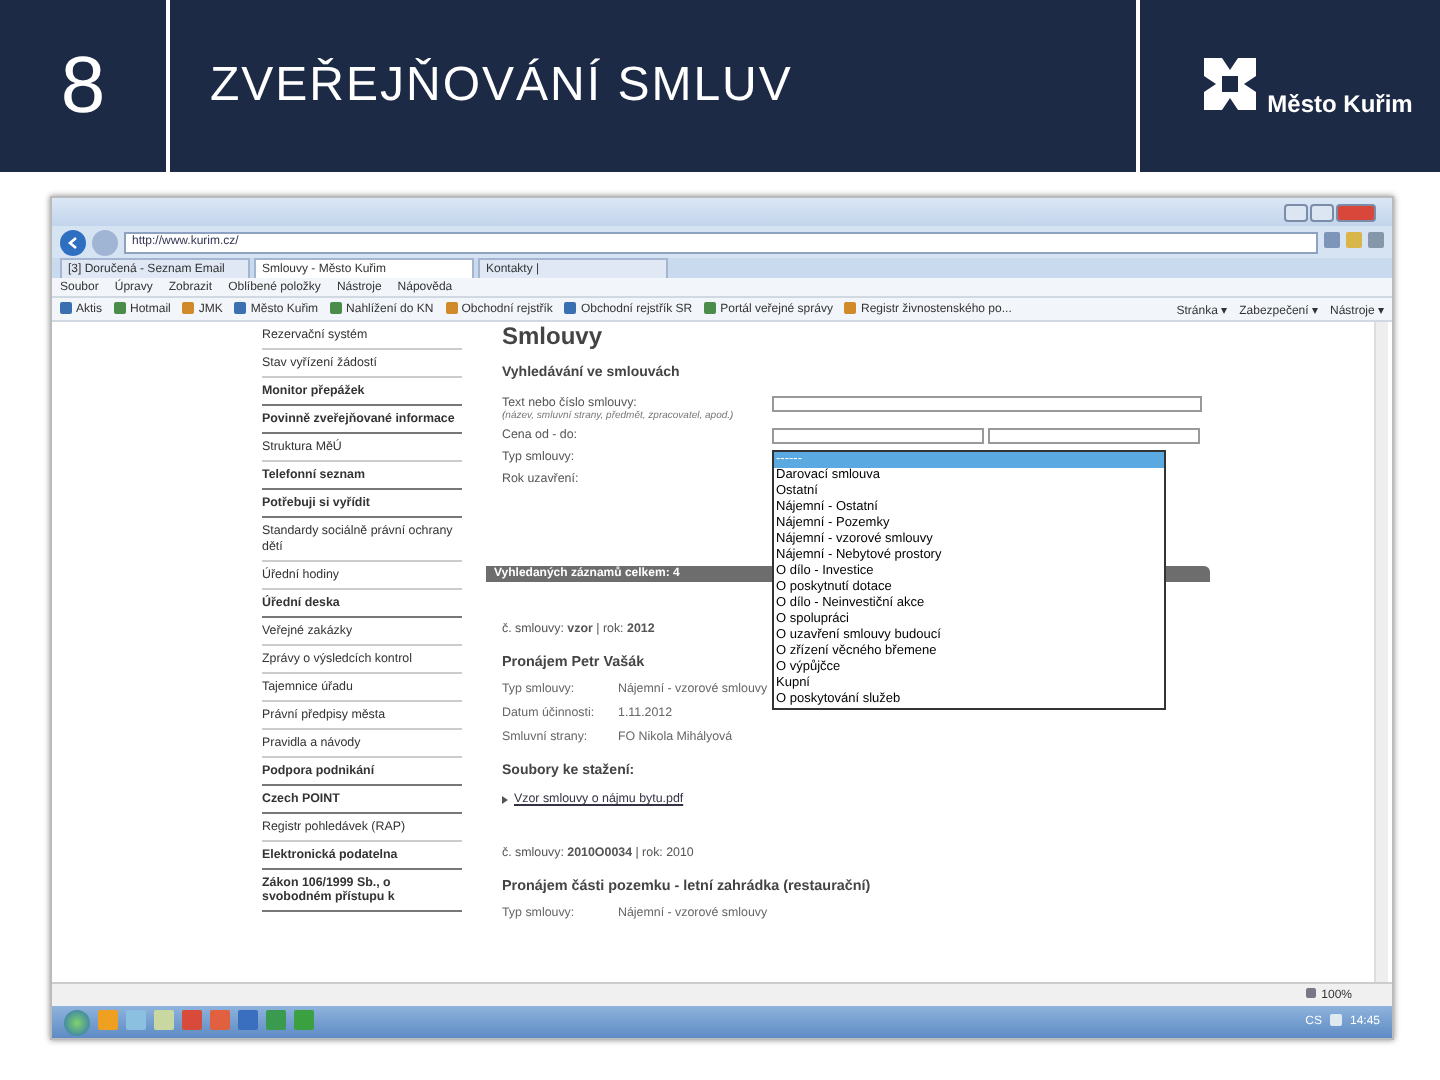 The image size is (1440, 1080). Describe the element at coordinates (505, 799) in the screenshot. I see `bullet-icon` at that location.